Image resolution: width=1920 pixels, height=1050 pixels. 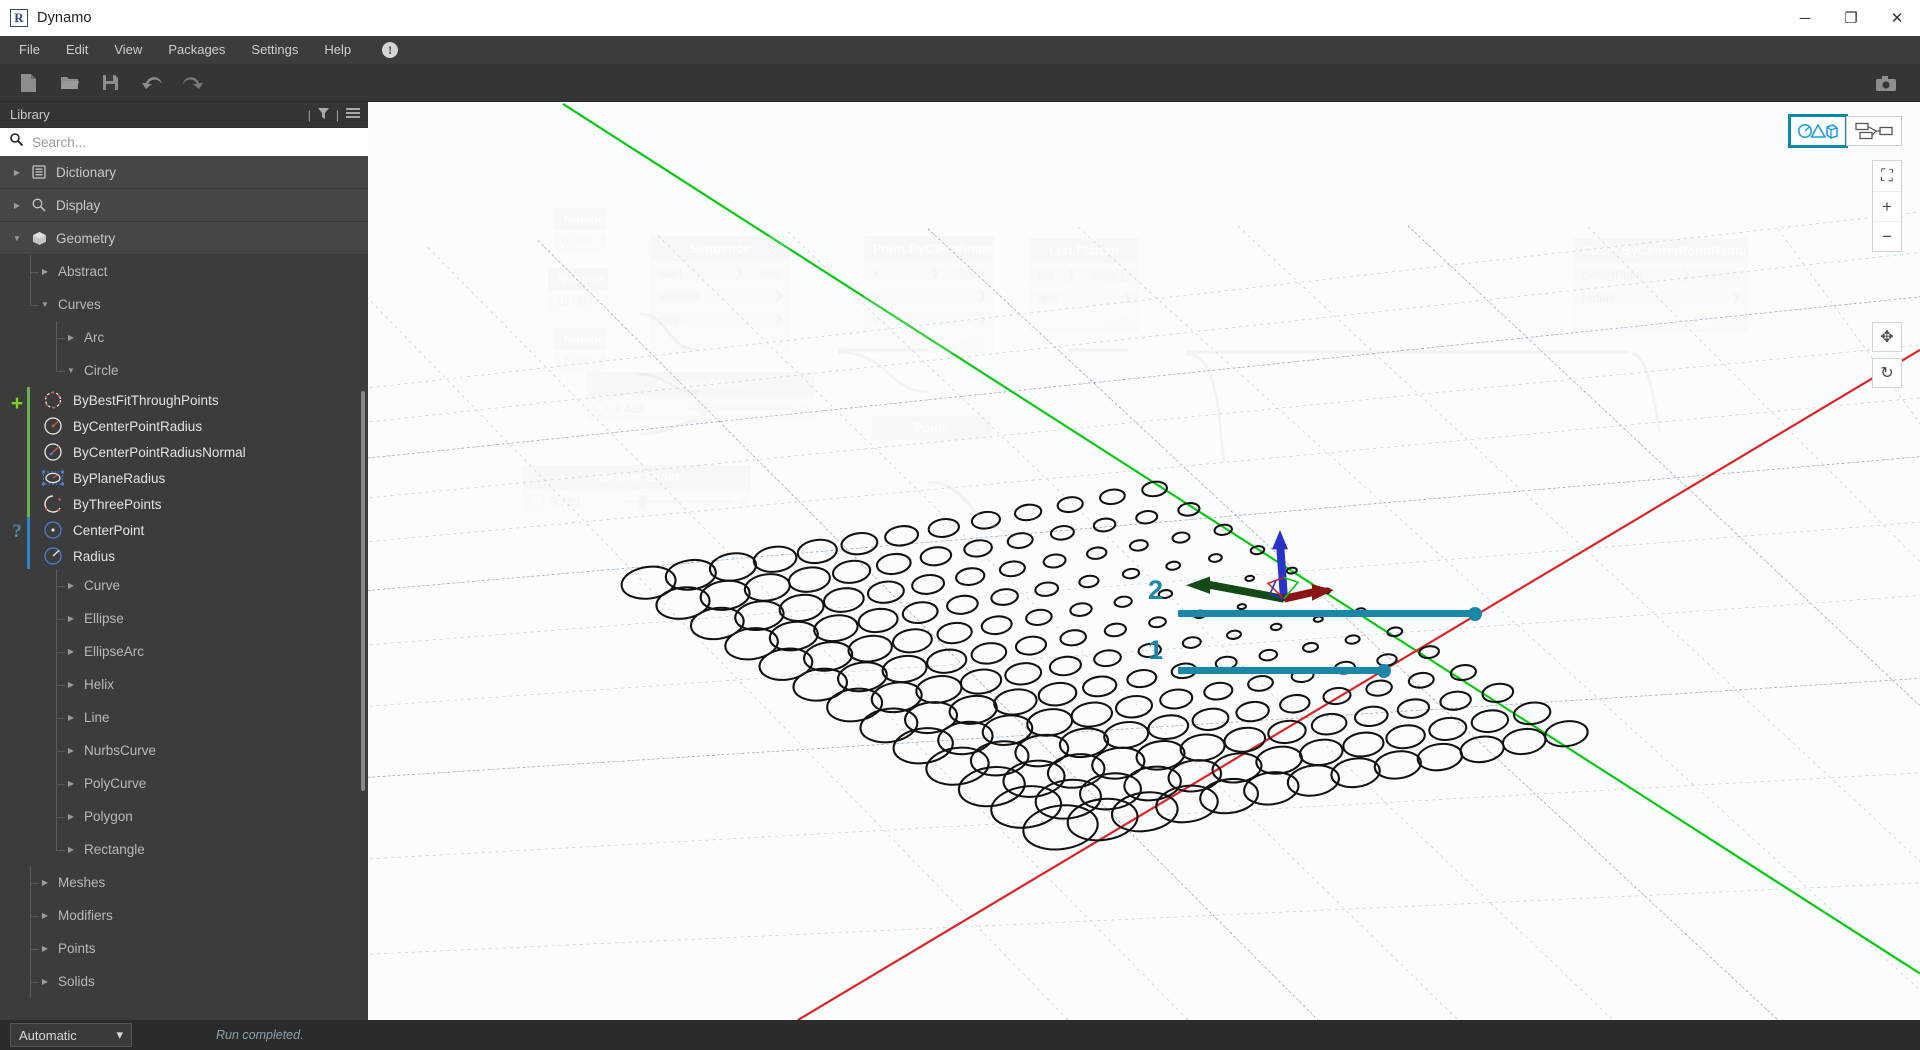 I want to click on sidebar-item-modifiers: ▶ Modifiers, so click(x=184, y=915).